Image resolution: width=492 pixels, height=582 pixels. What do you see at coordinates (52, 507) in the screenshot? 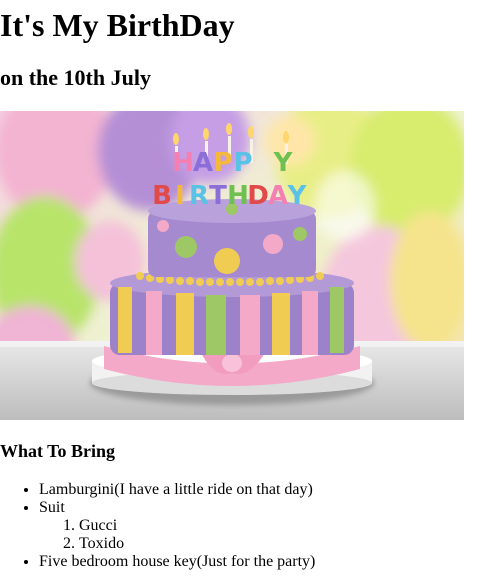
I see `list-item-label: Suit` at bounding box center [52, 507].